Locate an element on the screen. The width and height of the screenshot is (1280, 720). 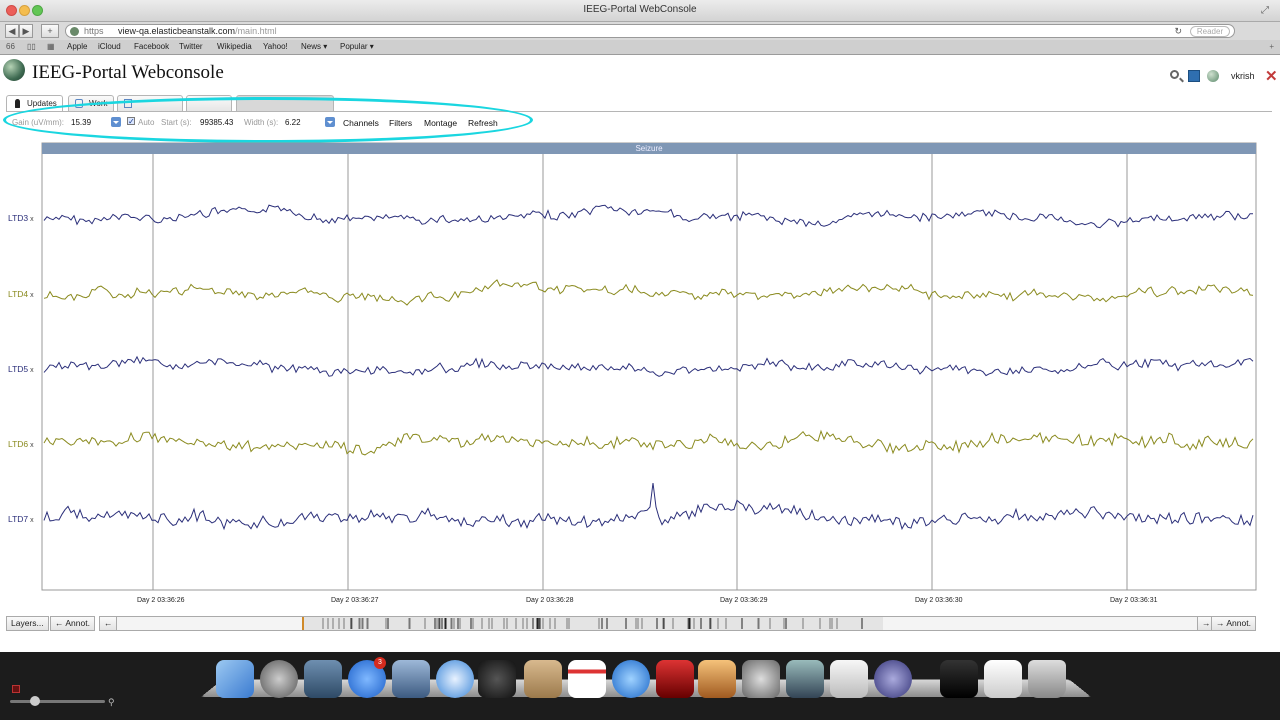
reload-icon: ↻ is located at coordinates (1178, 31).